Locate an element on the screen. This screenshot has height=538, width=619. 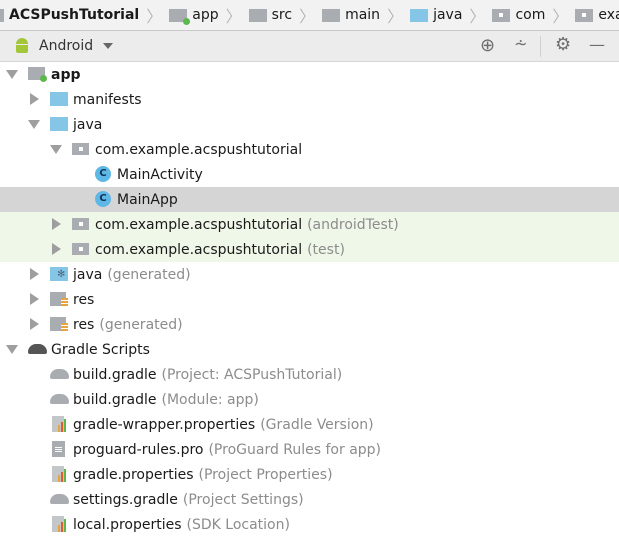
tree-item: C MainApp is located at coordinates (309, 199).